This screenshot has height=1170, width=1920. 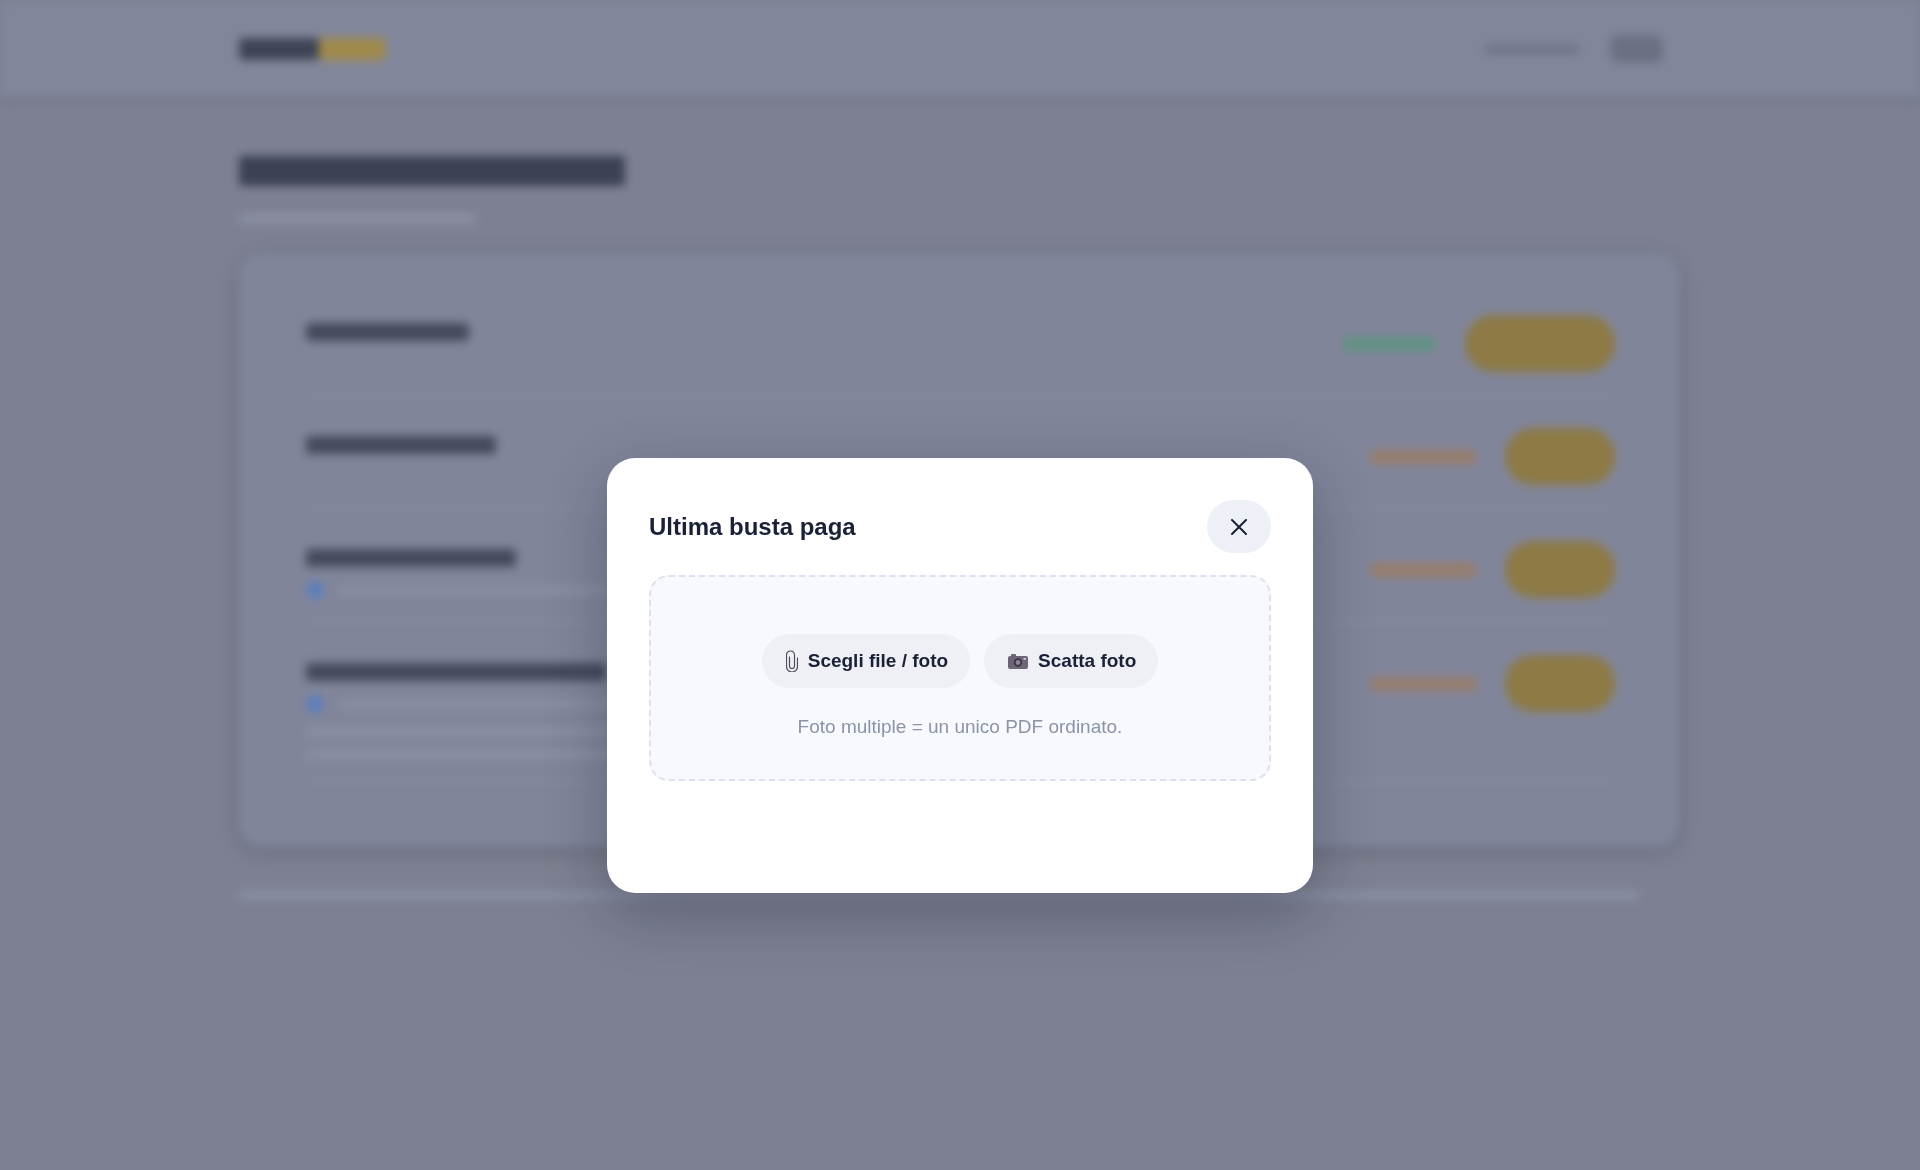 I want to click on close-button, so click(x=1239, y=526).